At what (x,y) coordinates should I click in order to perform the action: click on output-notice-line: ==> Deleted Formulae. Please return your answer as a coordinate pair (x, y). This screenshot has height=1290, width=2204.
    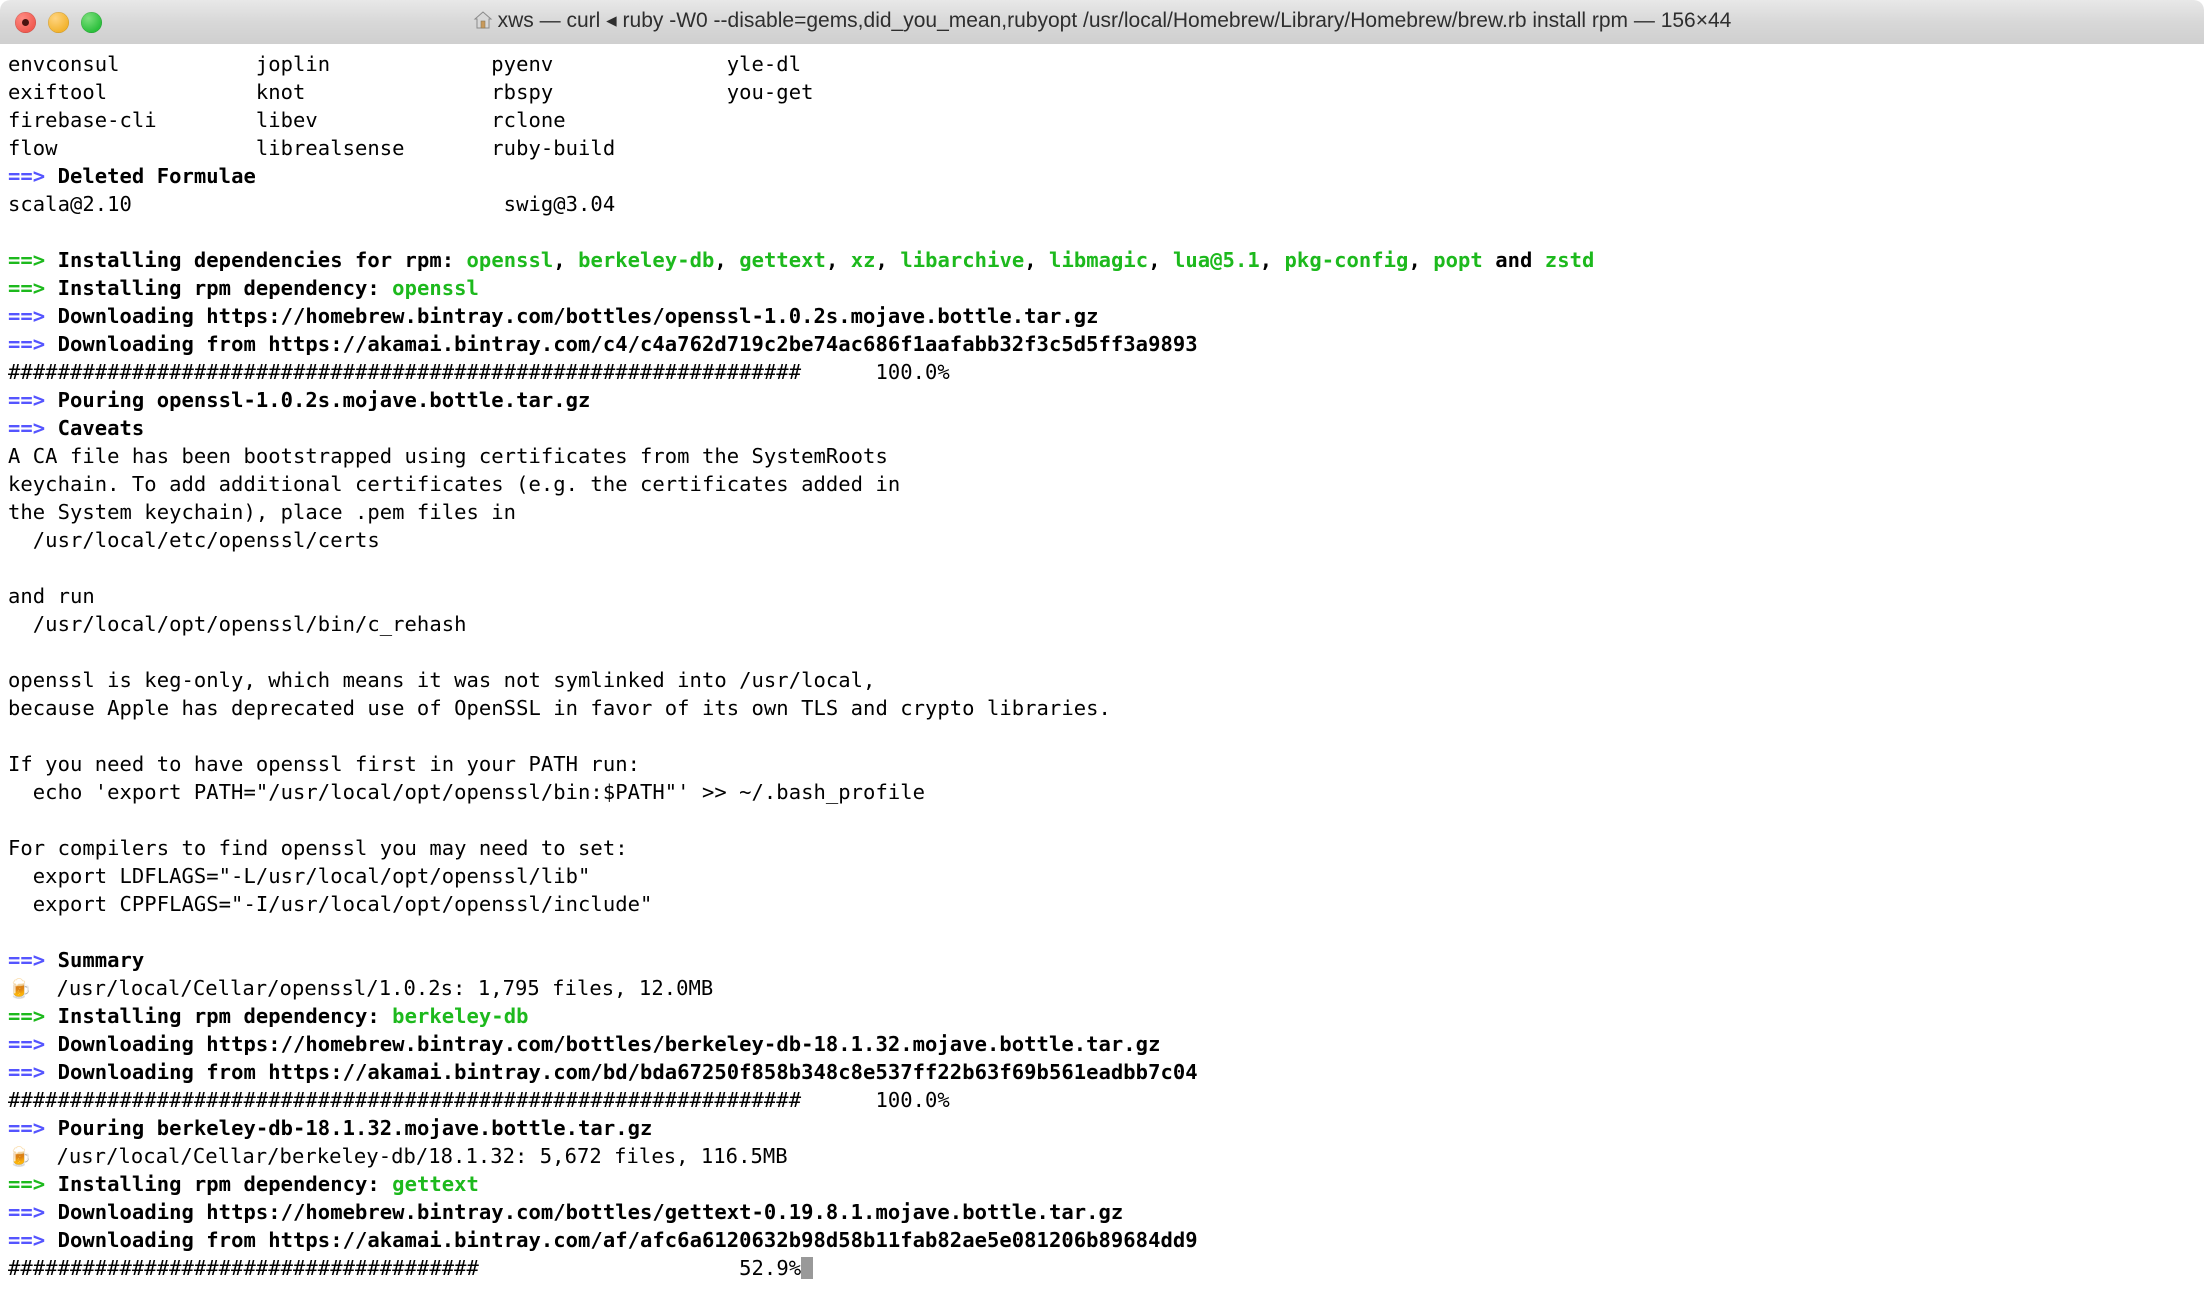
    Looking at the image, I should click on (1106, 176).